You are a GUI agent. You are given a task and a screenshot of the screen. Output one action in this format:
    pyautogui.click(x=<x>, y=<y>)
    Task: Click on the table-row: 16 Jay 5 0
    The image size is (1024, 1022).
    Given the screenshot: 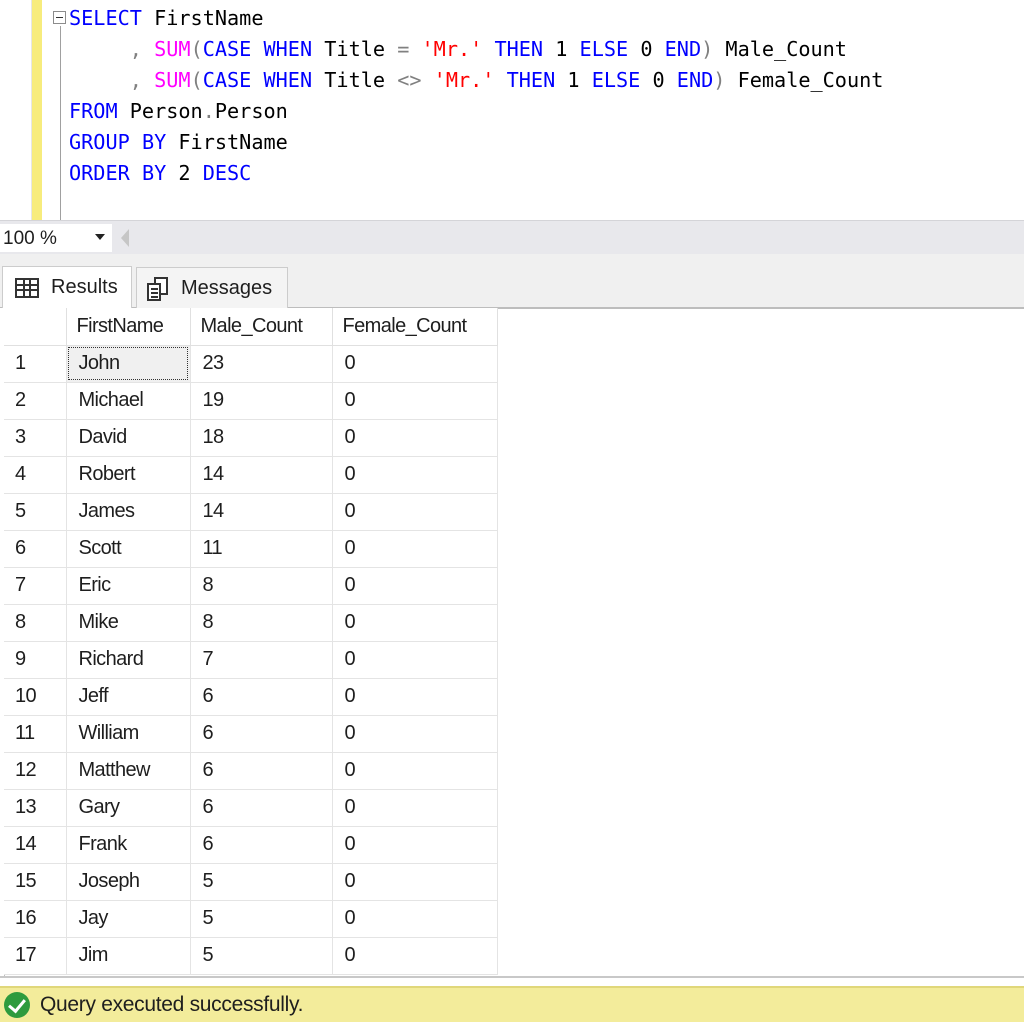 What is the action you would take?
    pyautogui.click(x=251, y=919)
    